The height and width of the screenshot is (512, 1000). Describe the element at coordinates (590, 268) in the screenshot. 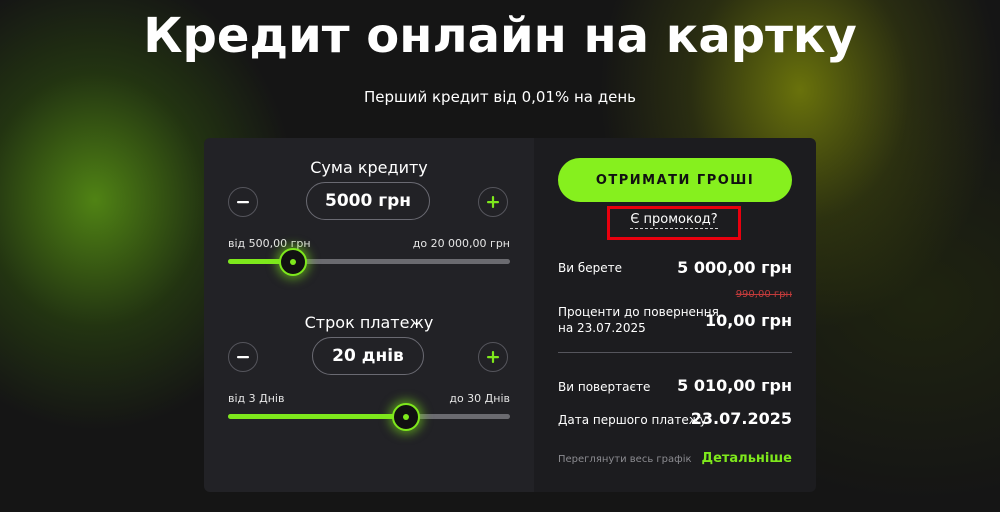

I see `take-amount-label: Ви берете` at that location.